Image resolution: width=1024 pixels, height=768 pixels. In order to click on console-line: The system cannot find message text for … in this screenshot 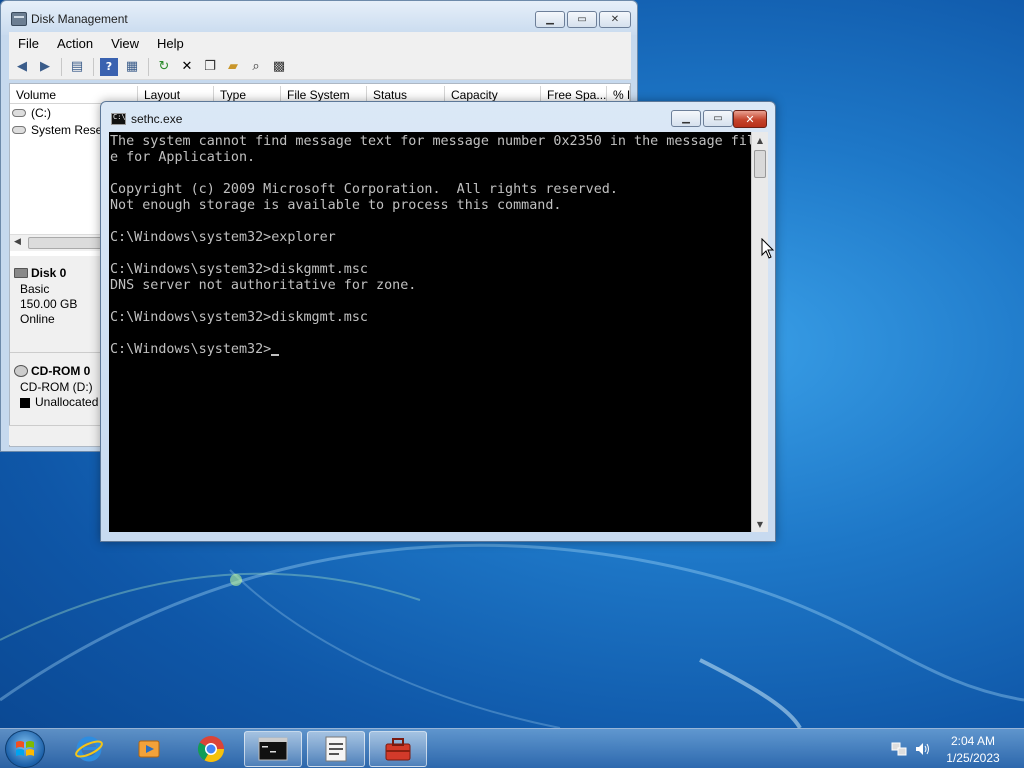, I will do `click(430, 141)`.